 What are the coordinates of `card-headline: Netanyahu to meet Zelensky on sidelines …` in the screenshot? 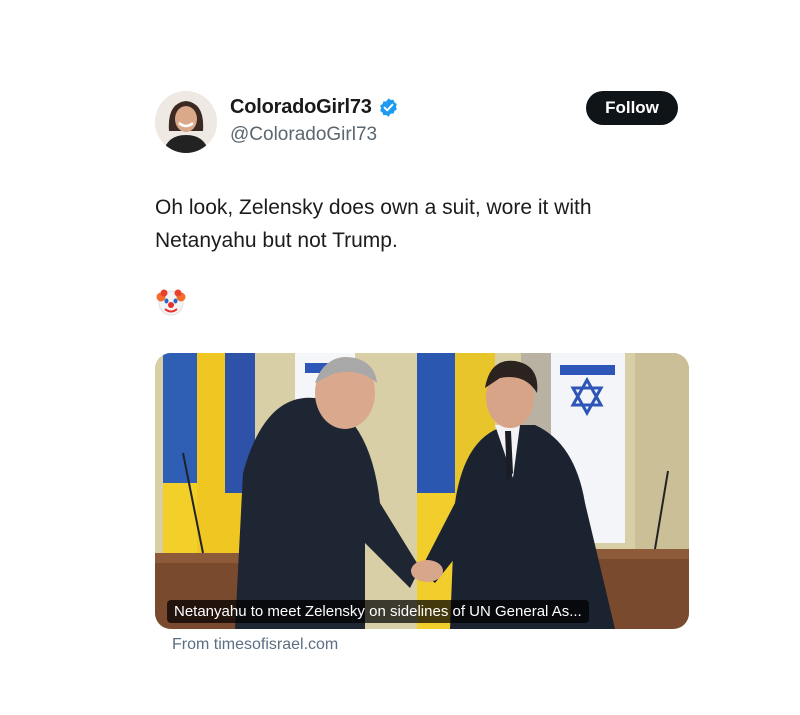 It's located at (378, 611).